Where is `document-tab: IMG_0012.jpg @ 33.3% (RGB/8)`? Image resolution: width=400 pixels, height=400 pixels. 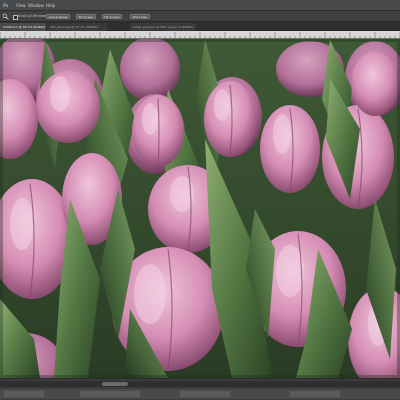
document-tab: IMG_0012.jpg @ 33.3% (RGB/8) is located at coordinates (77, 27).